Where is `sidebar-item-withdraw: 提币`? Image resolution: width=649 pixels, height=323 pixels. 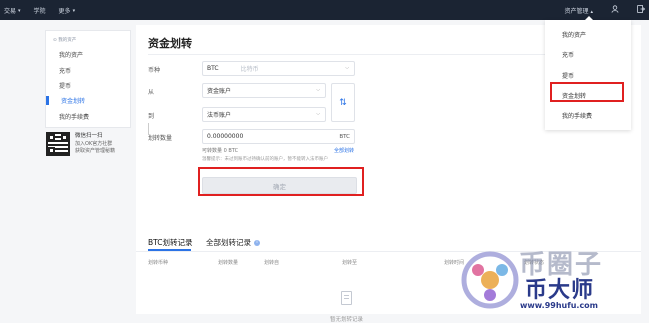
sidebar-item-withdraw: 提币 is located at coordinates (65, 85).